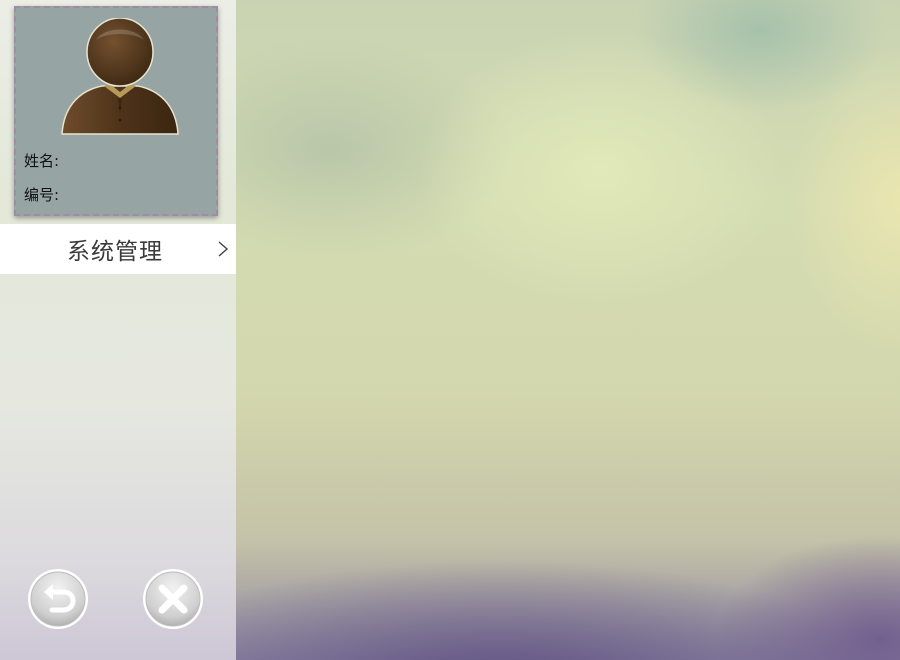 Image resolution: width=900 pixels, height=660 pixels. I want to click on user-avatar-icon, so click(120, 76).